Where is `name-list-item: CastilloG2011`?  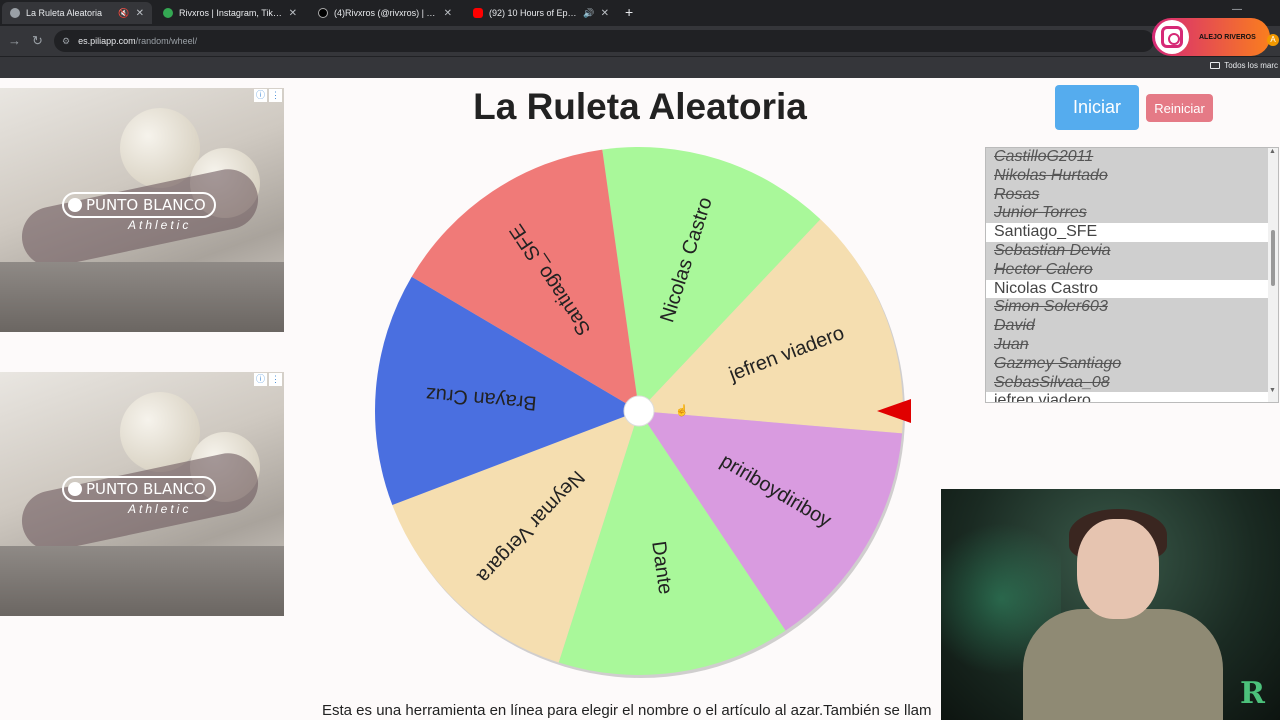
name-list-item: CastilloG2011 is located at coordinates (1127, 157).